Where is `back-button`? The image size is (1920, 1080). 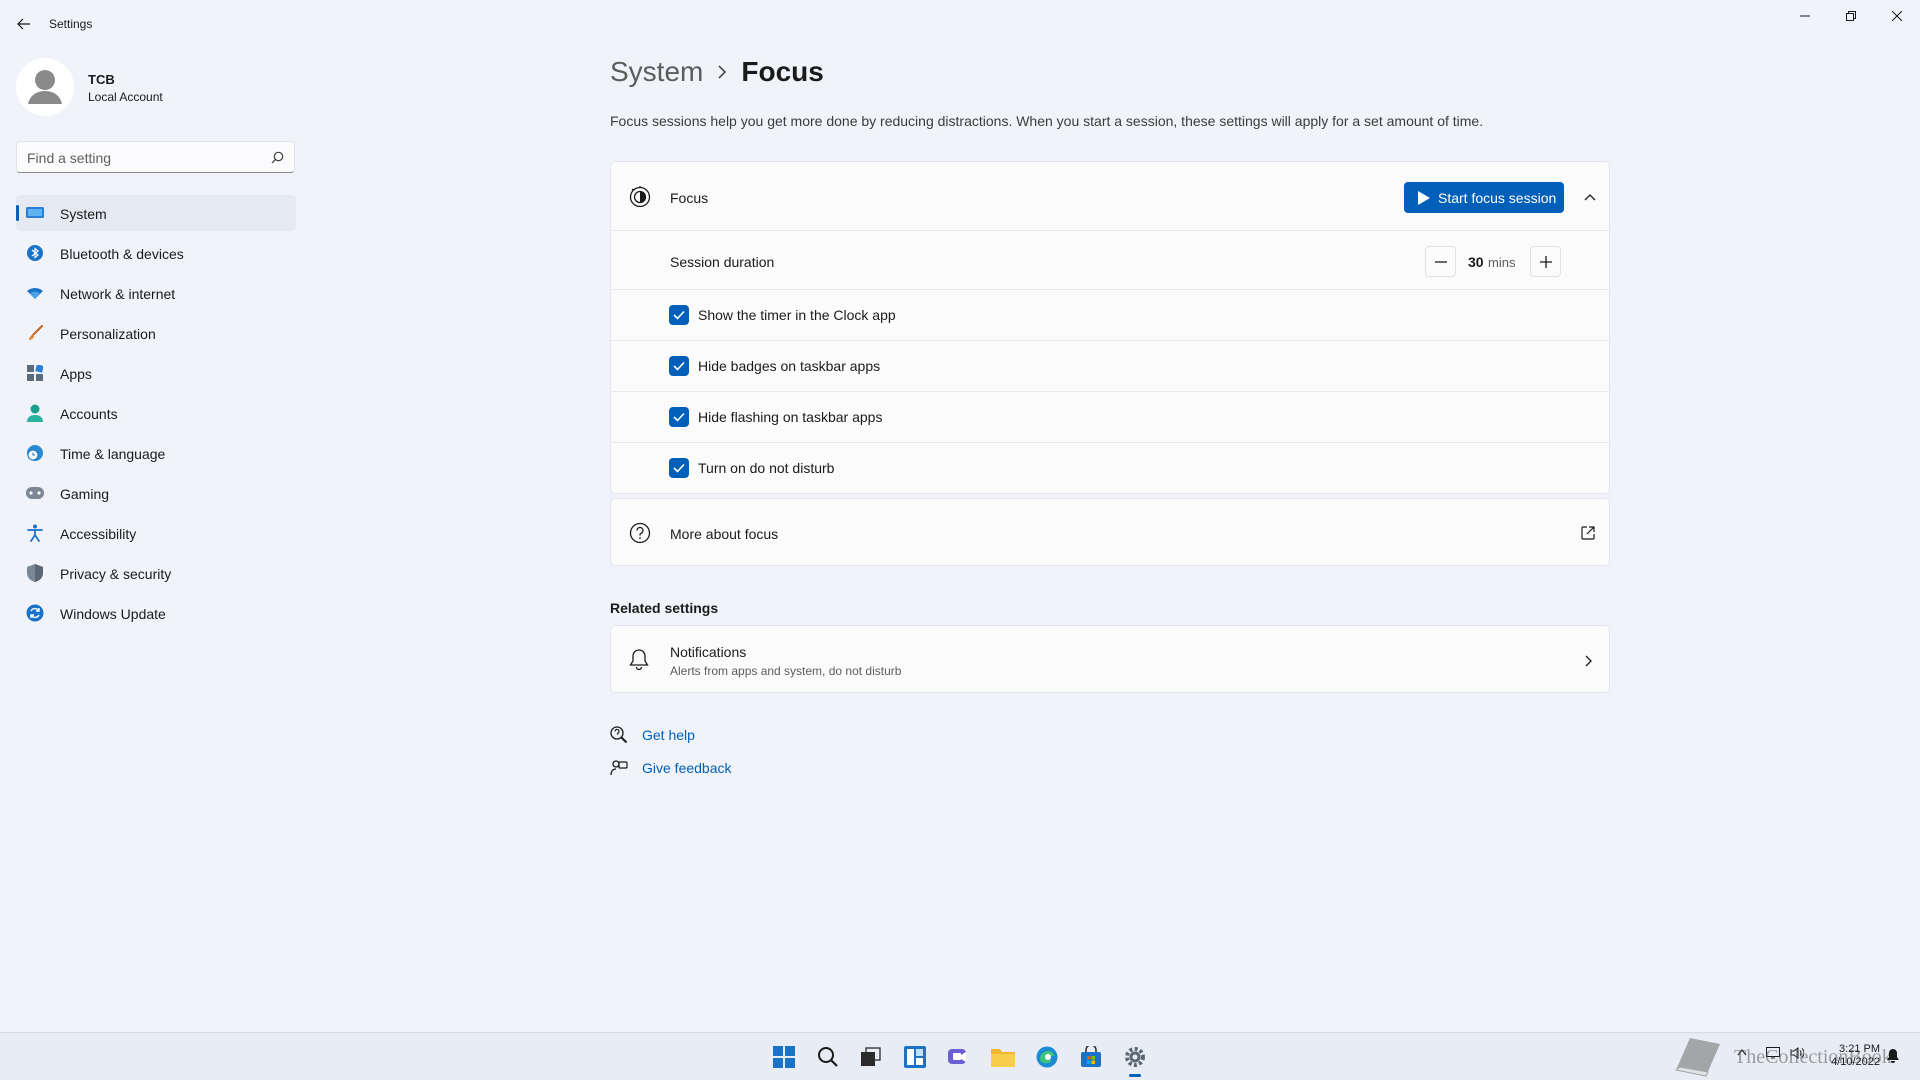
back-button is located at coordinates (24, 24).